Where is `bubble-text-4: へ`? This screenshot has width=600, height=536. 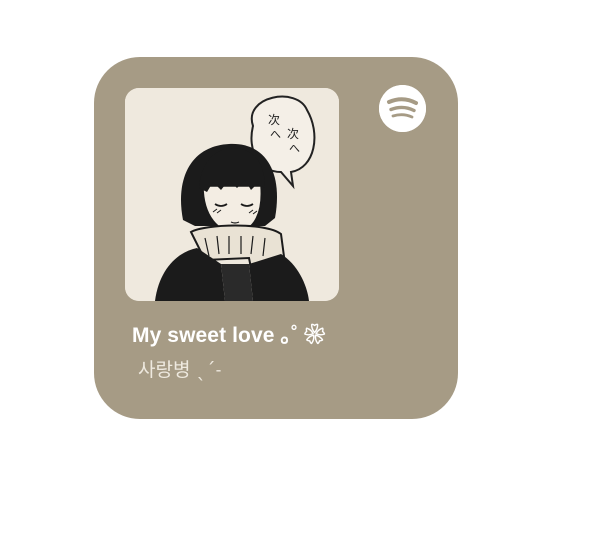
bubble-text-4: へ is located at coordinates (294, 148).